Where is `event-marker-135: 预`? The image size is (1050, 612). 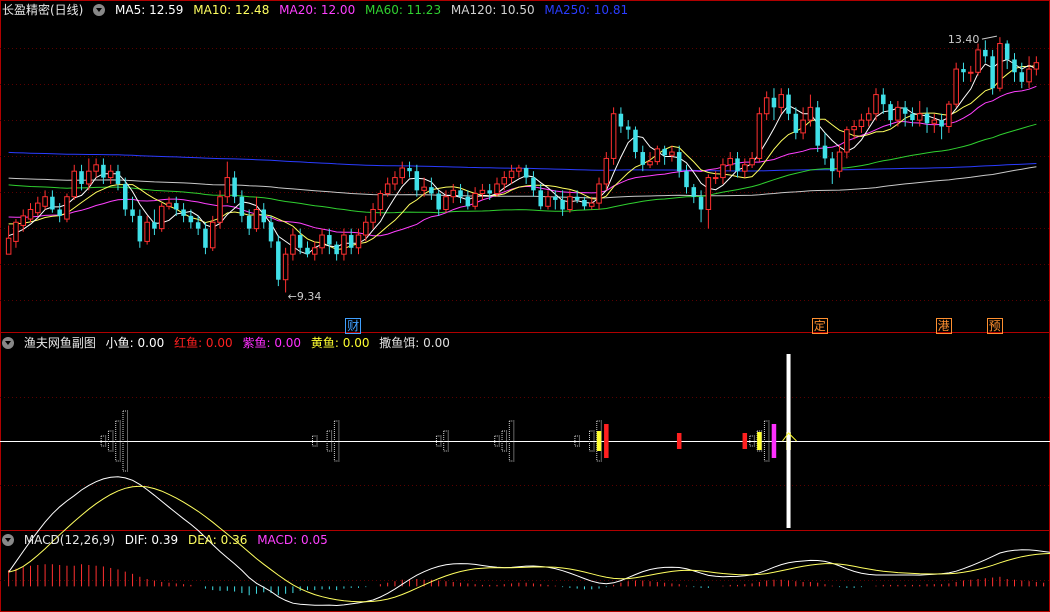
event-marker-135: 预 is located at coordinates (994, 326).